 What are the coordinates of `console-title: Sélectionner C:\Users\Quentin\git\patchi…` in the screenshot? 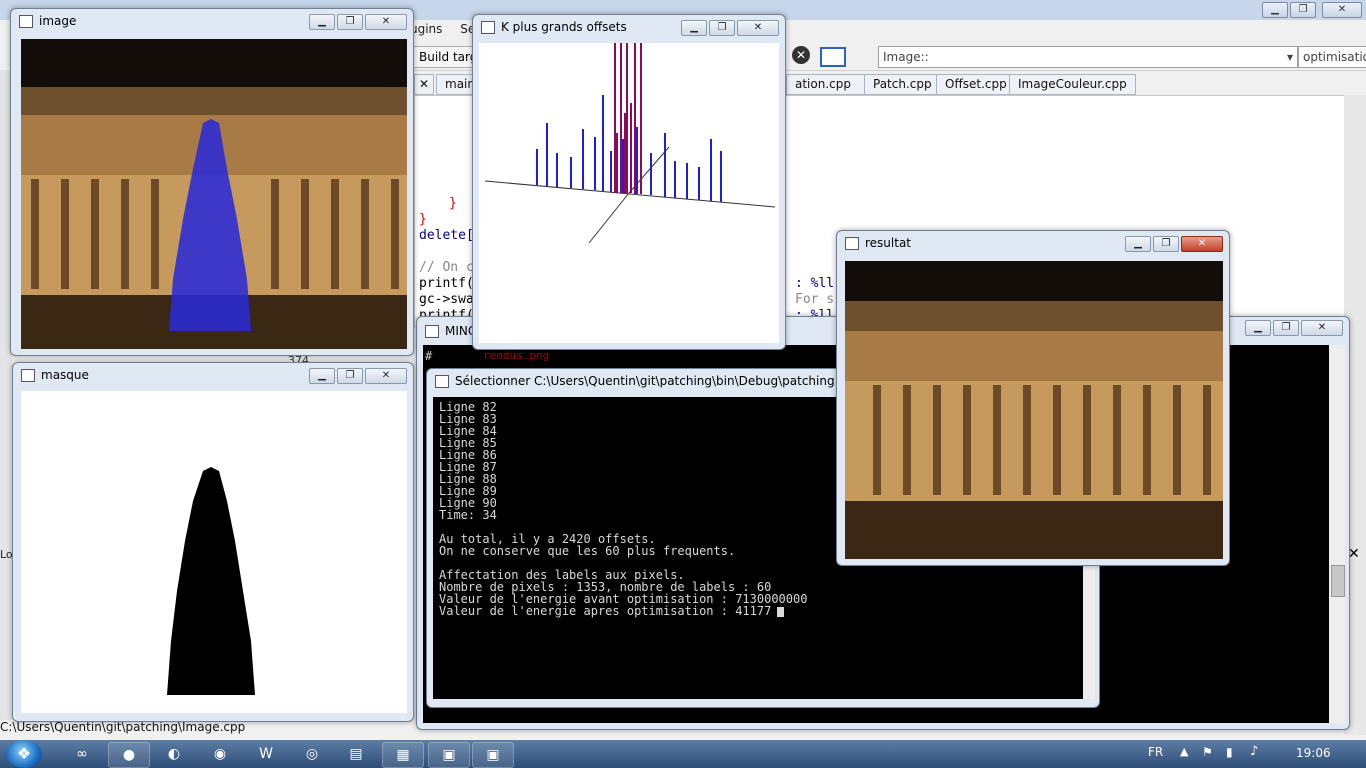 It's located at (657, 381).